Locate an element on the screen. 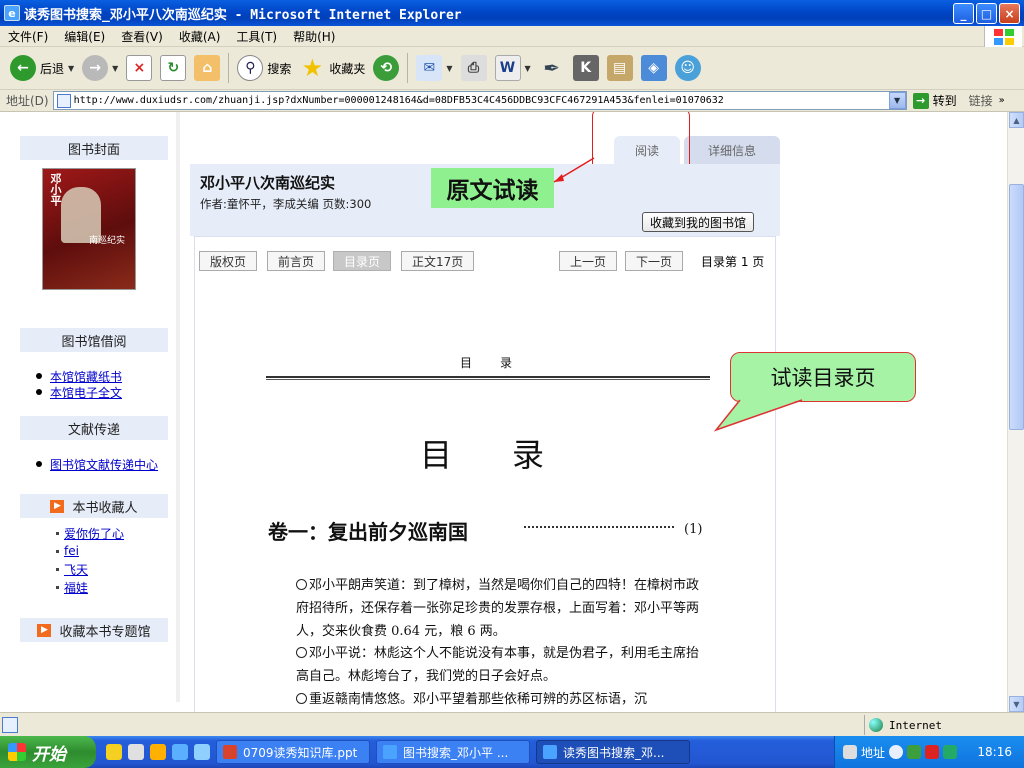 This screenshot has height=768, width=1024. system-tray: 地址 18:16 is located at coordinates (929, 752).